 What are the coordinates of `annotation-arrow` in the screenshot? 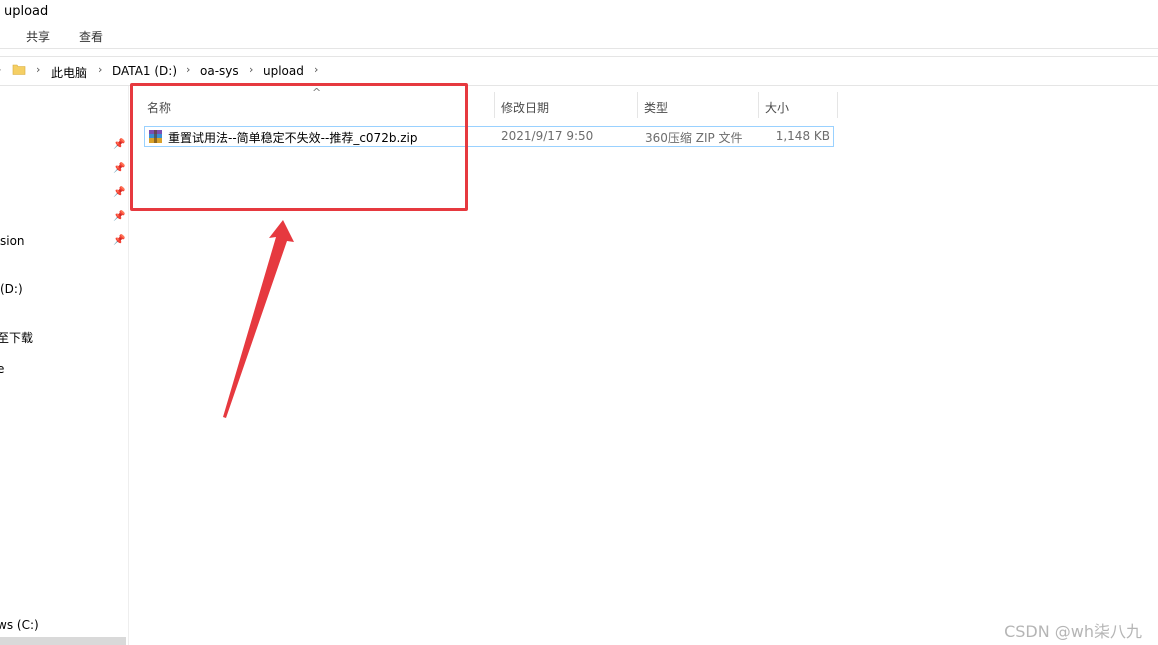 It's located at (258, 319).